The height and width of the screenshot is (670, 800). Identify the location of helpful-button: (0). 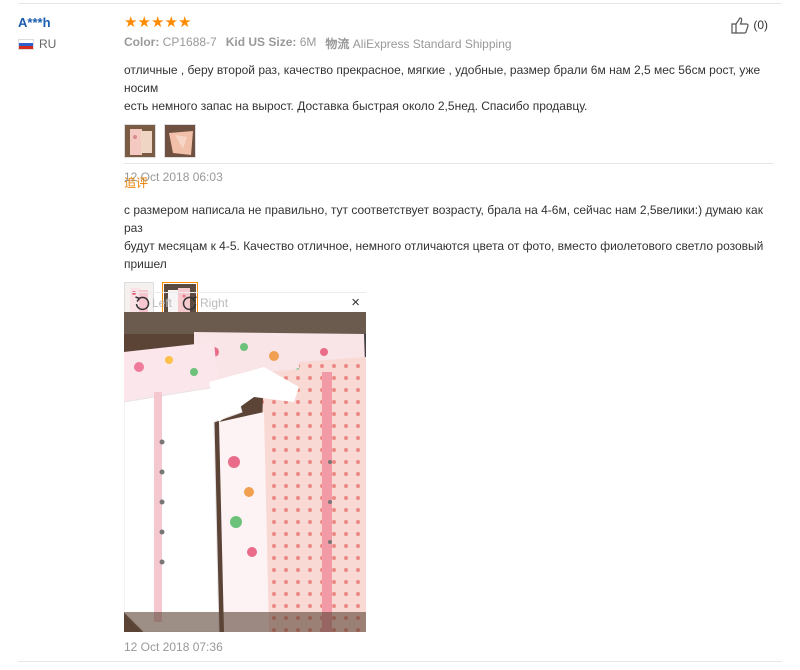
(749, 25).